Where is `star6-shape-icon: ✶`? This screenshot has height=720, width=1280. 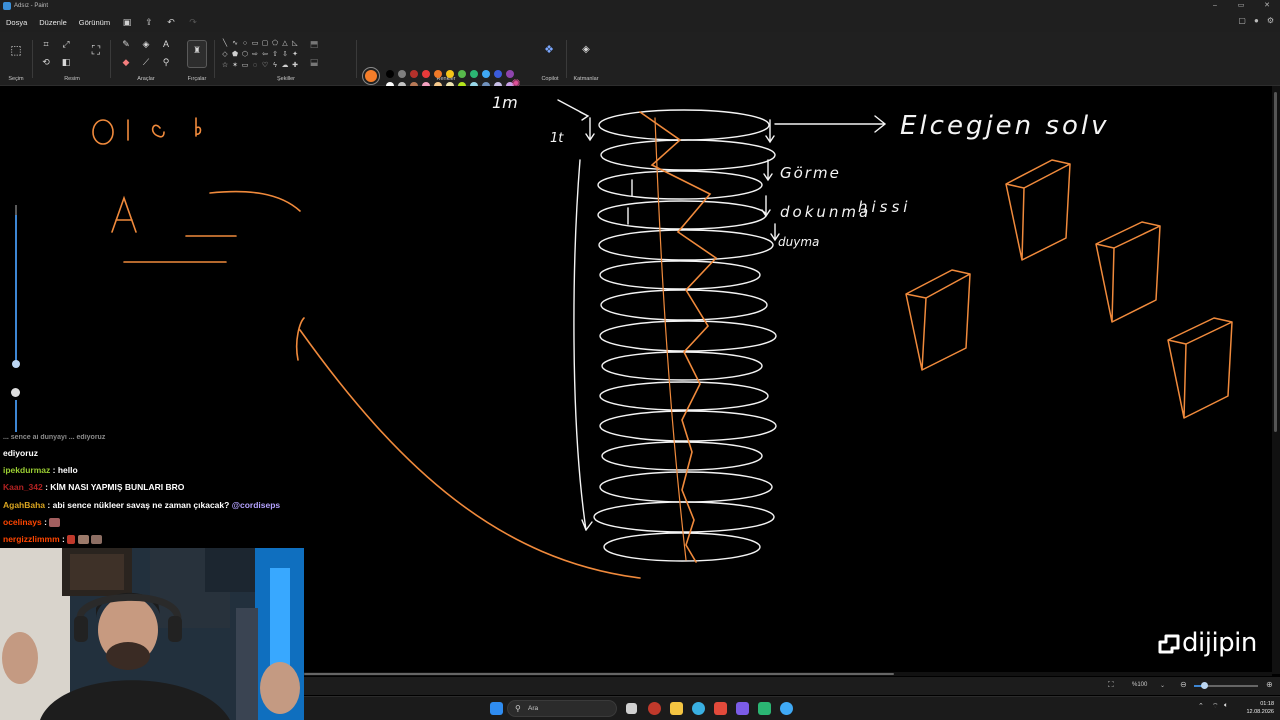 star6-shape-icon: ✶ is located at coordinates (235, 65).